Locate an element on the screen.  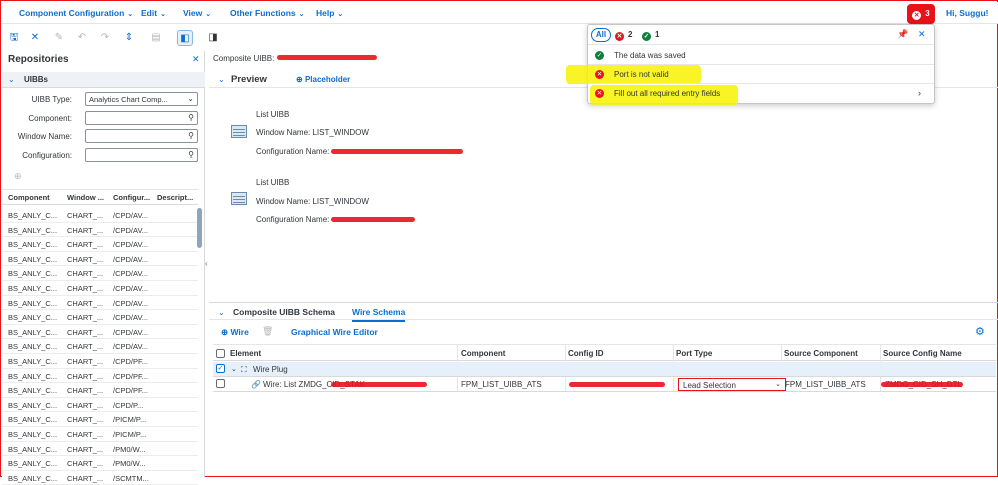
message-item: ✕ Port is not valid is located at coordinates (761, 74).